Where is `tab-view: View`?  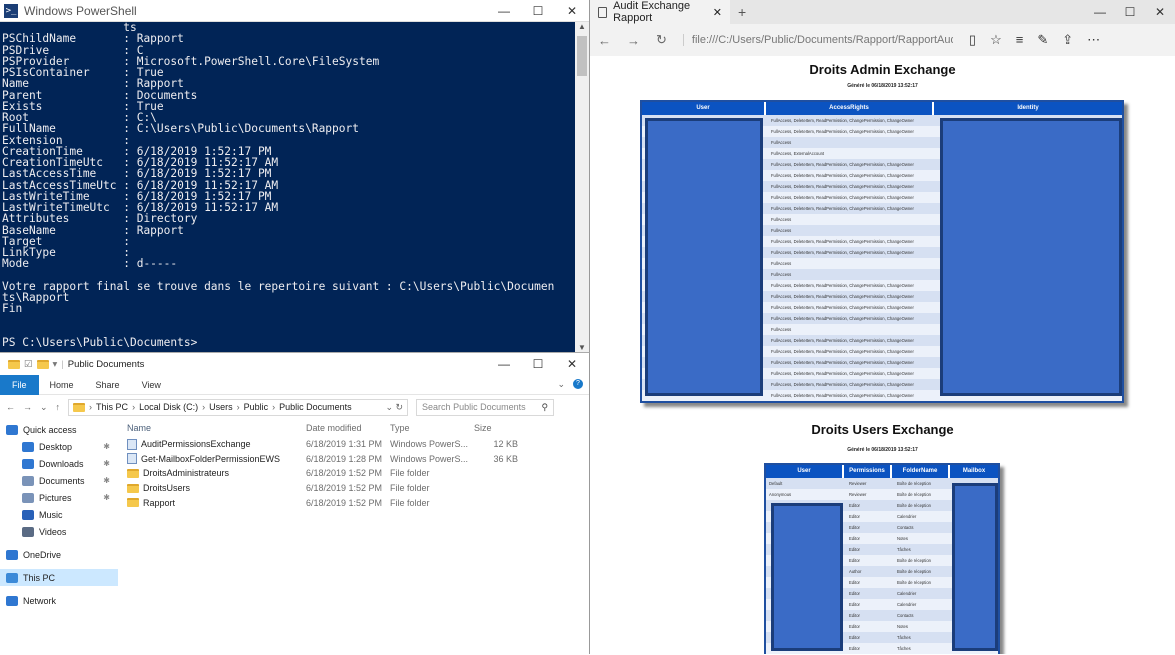
tab-view: View is located at coordinates (151, 385).